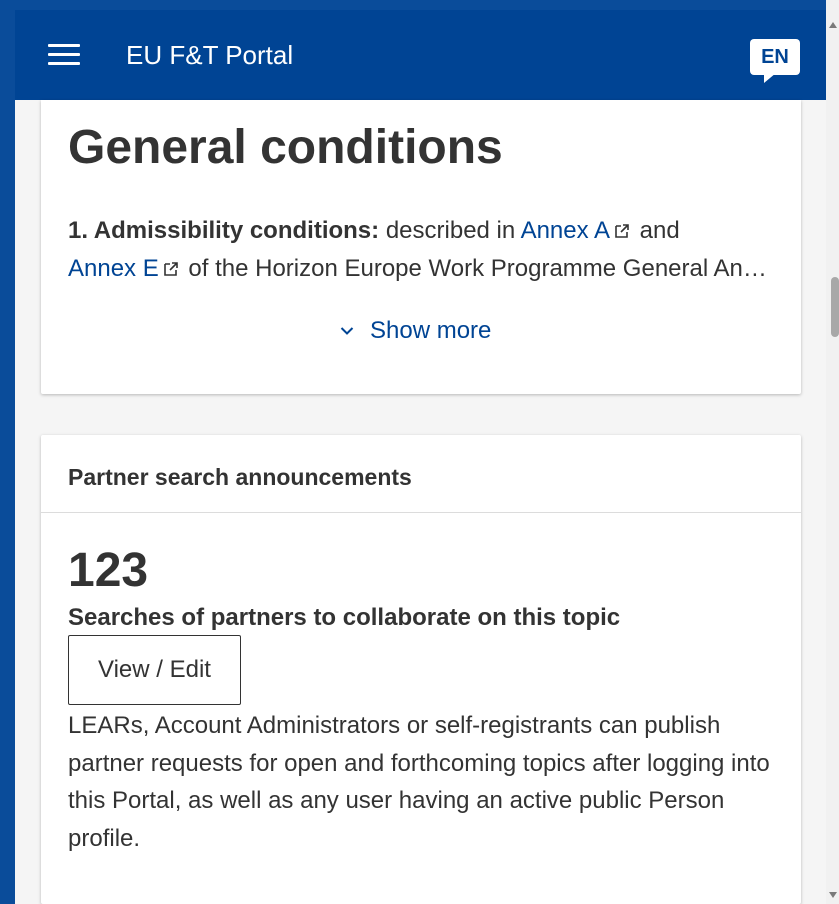  Describe the element at coordinates (413, 5) in the screenshot. I see `window-top-border` at that location.